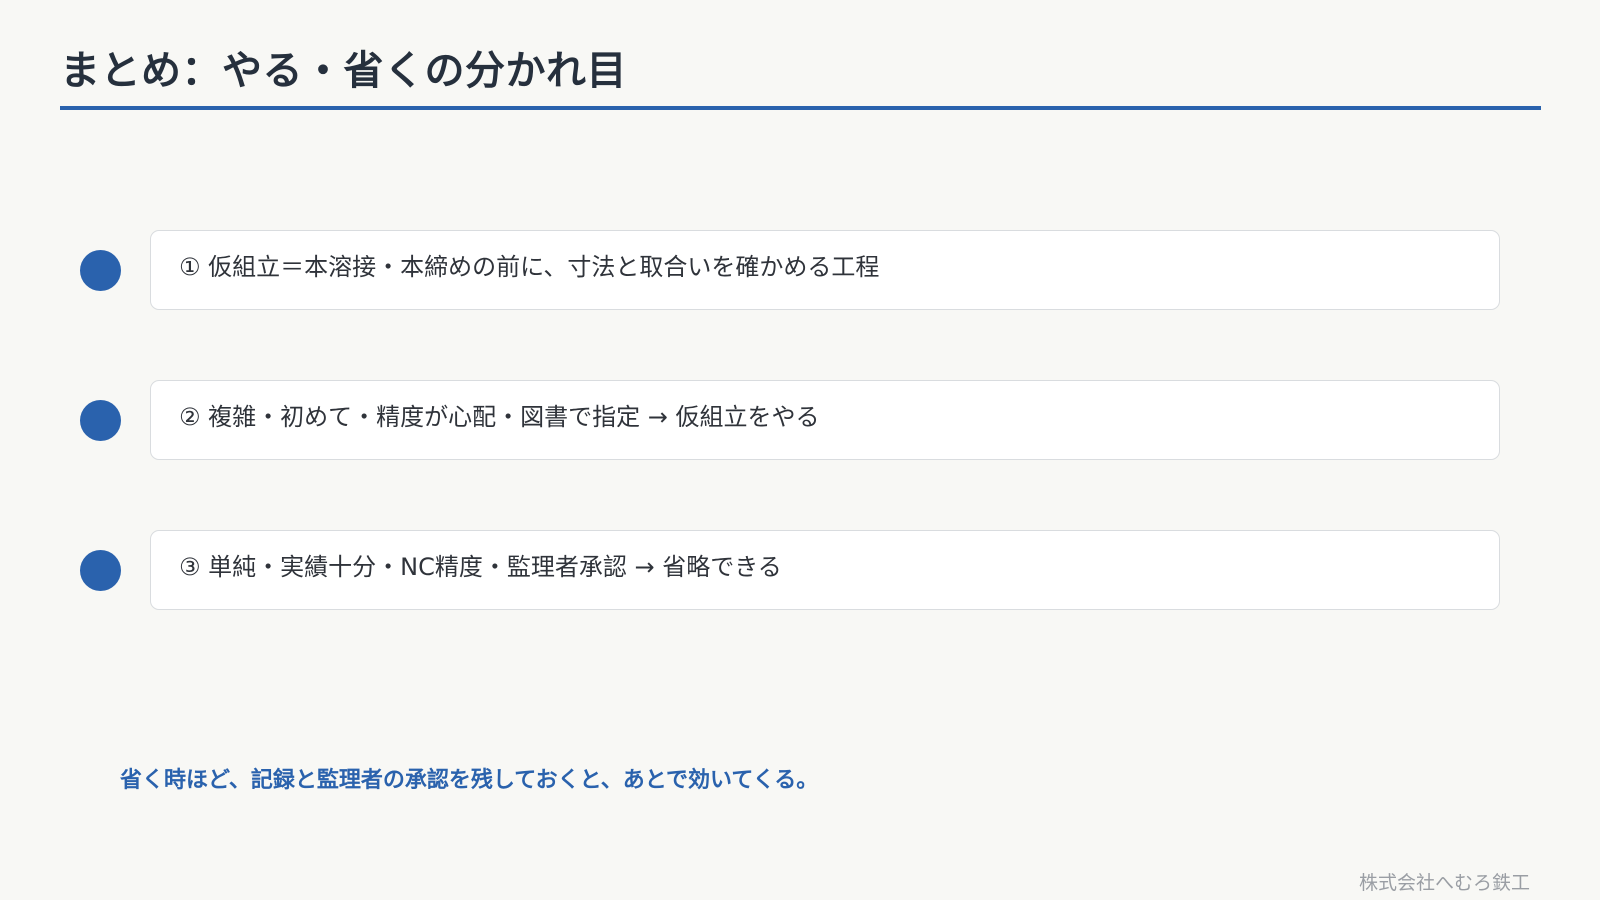 The image size is (1600, 900). What do you see at coordinates (343, 71) in the screenshot?
I see `slide-title: まとめ：やる・省くの分かれ目` at bounding box center [343, 71].